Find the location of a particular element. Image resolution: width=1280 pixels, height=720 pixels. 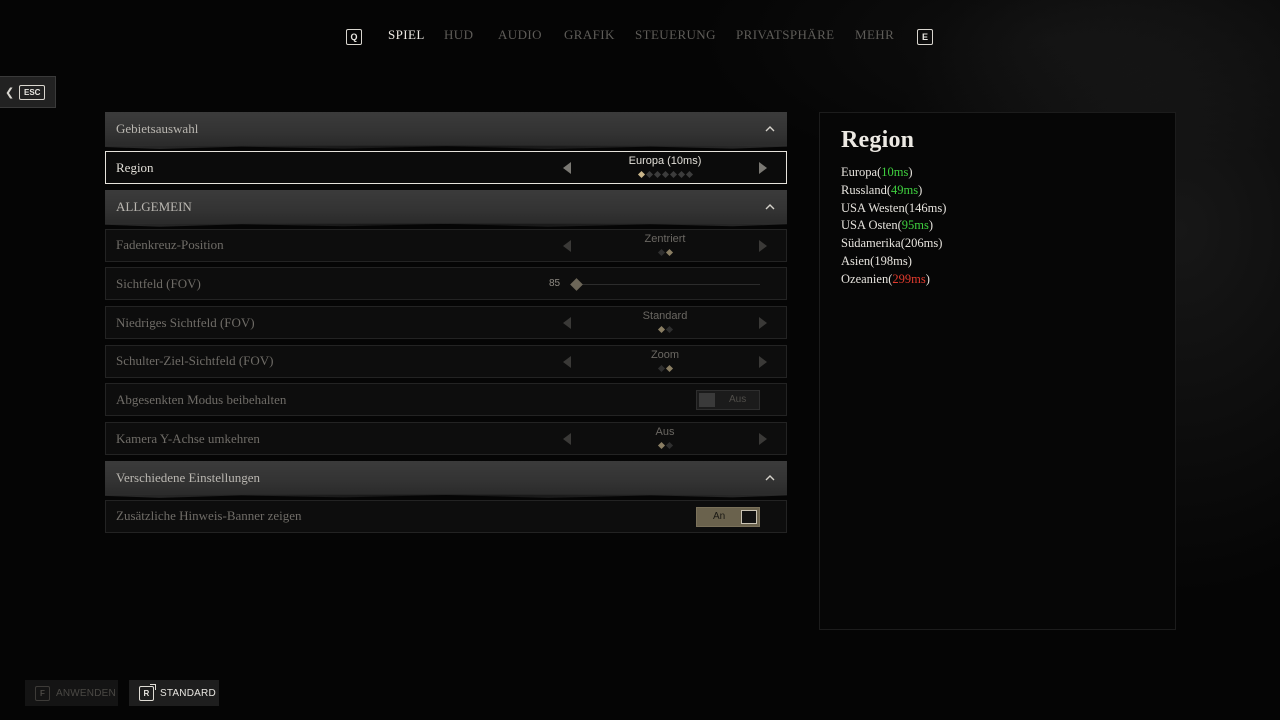

section-header-general: ALLGEMEIN is located at coordinates (446, 206).